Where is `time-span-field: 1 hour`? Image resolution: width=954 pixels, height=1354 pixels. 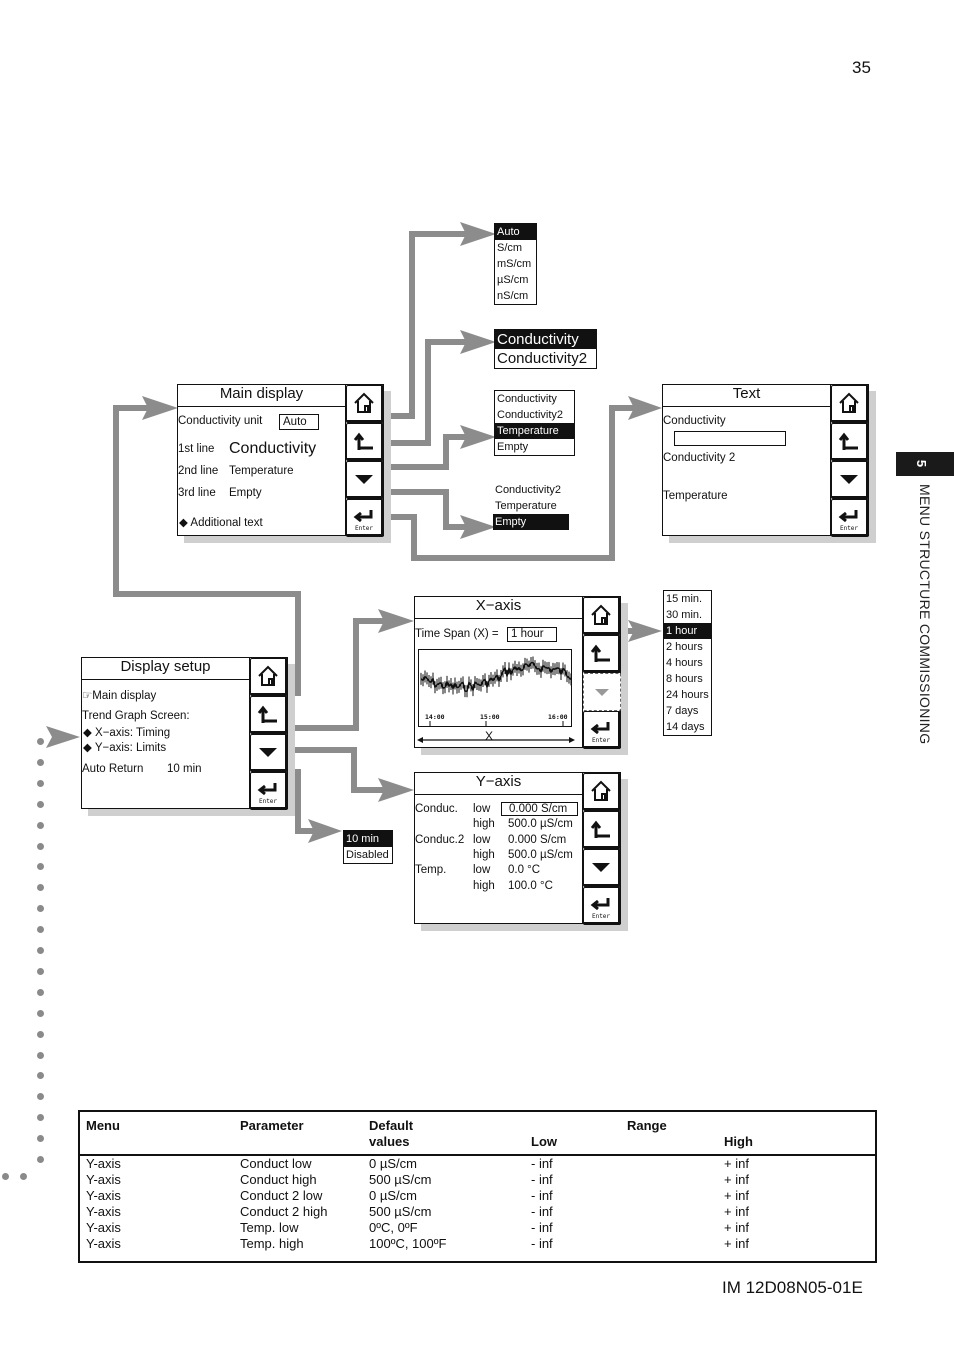
time-span-field: 1 hour is located at coordinates (532, 634).